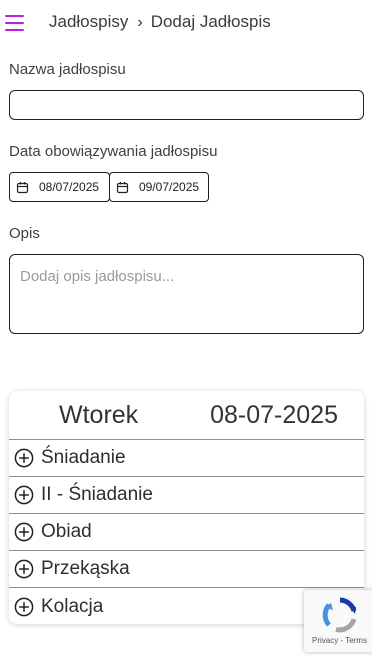  What do you see at coordinates (339, 640) in the screenshot?
I see `recaptcha-links: Privacy - Terms` at bounding box center [339, 640].